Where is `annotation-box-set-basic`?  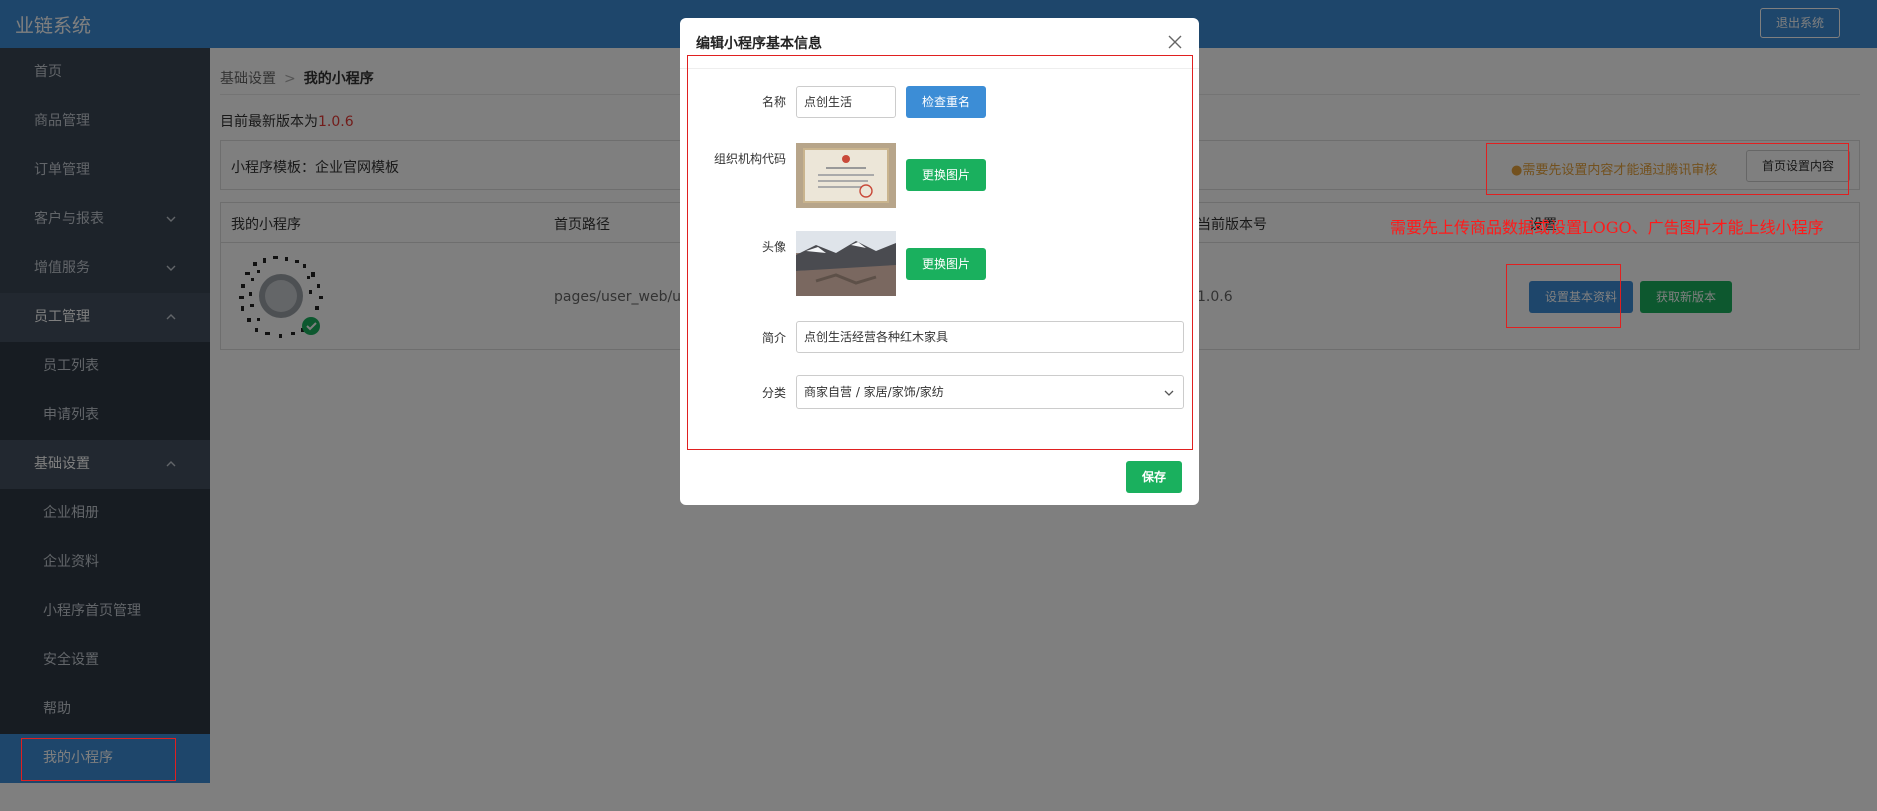 annotation-box-set-basic is located at coordinates (1563, 296).